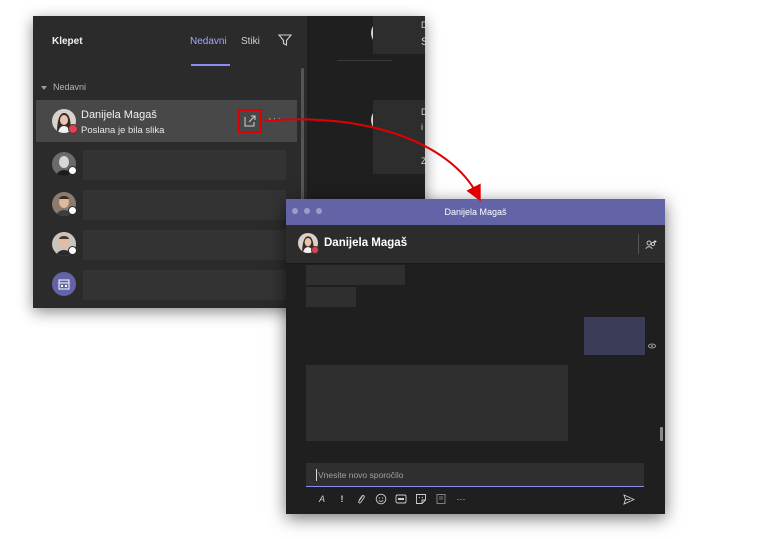  I want to click on compose-box: Vnesite novo sporočilo, so click(475, 475).